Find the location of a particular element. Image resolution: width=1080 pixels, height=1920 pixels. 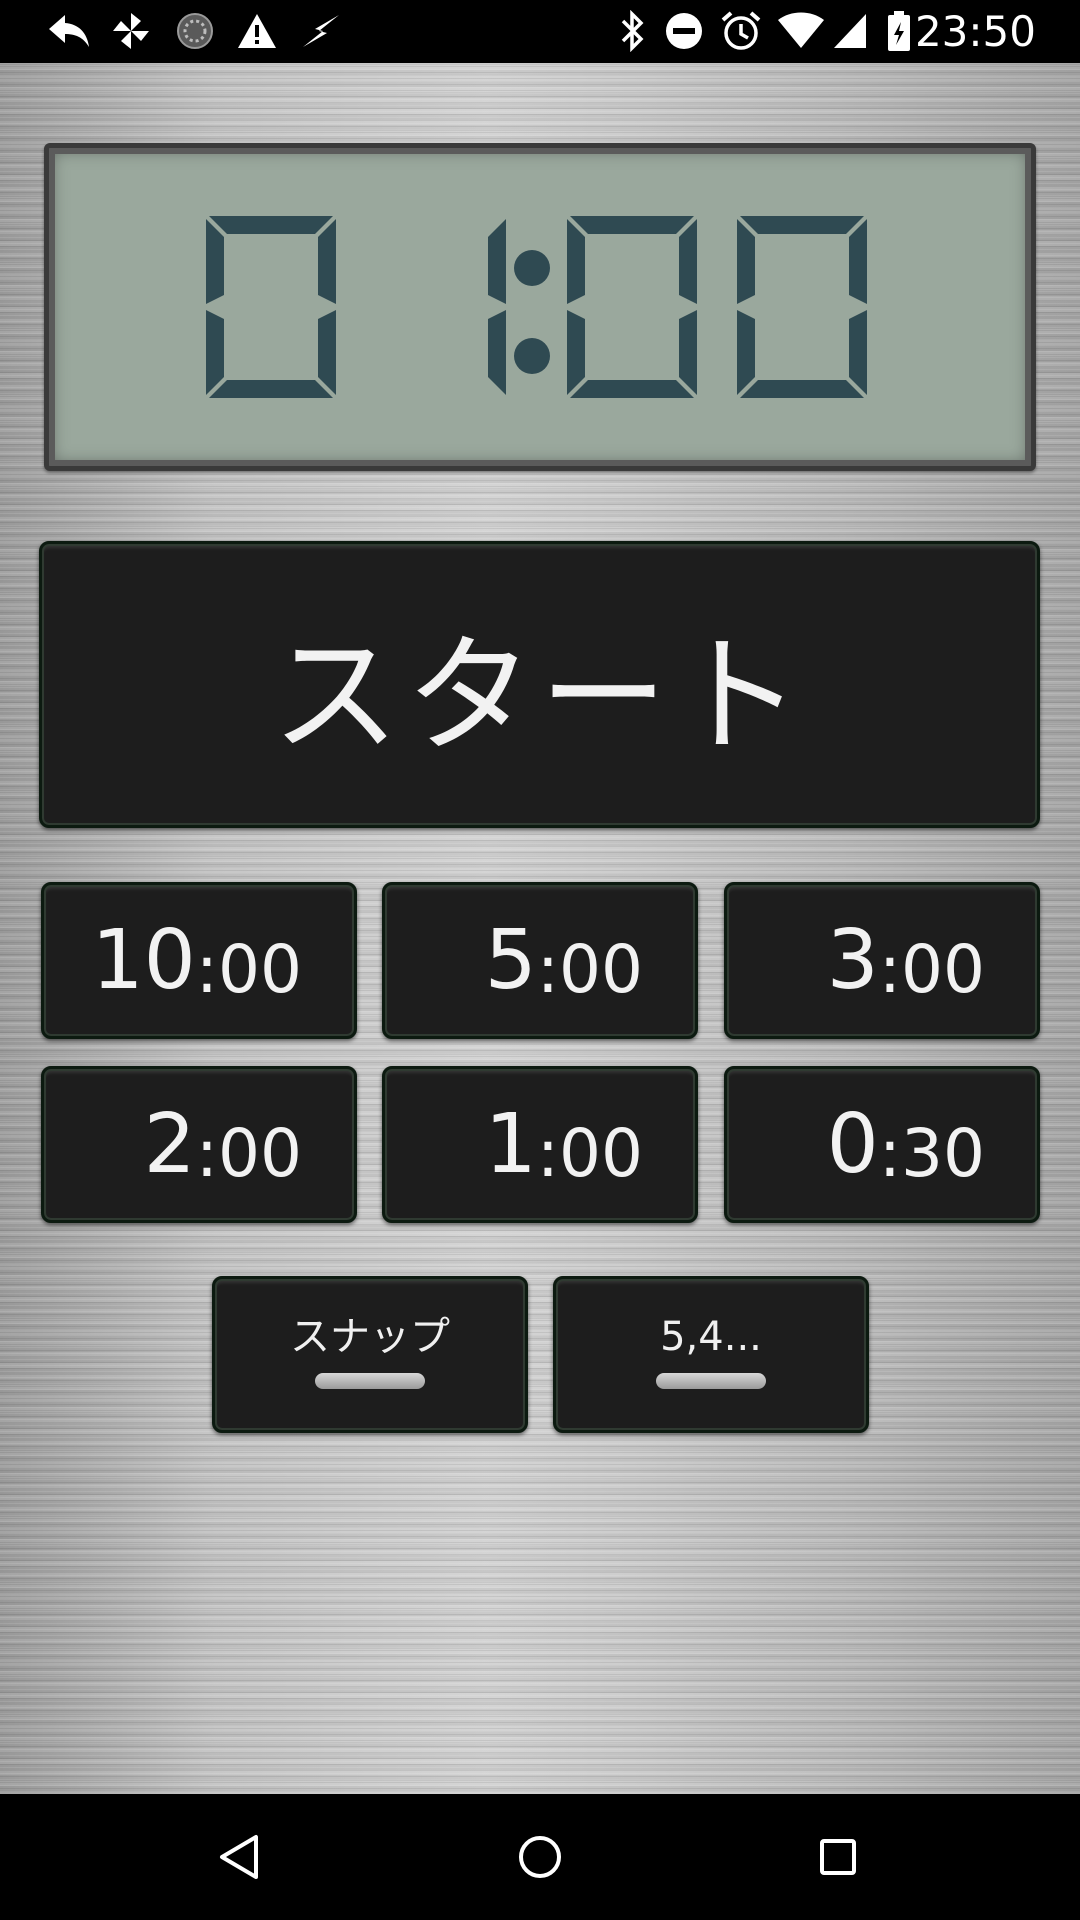

preset-minutes: 5 is located at coordinates (510, 960).